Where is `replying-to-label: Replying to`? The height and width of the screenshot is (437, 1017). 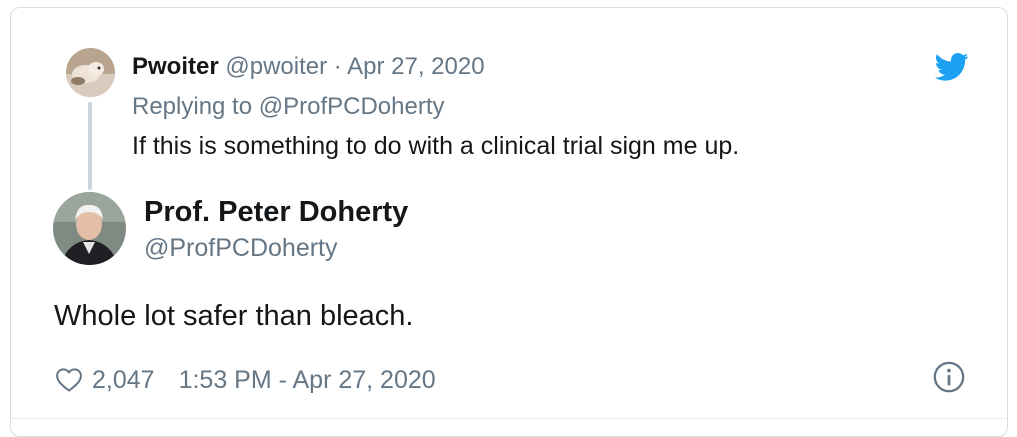
replying-to-label: Replying to is located at coordinates (192, 106).